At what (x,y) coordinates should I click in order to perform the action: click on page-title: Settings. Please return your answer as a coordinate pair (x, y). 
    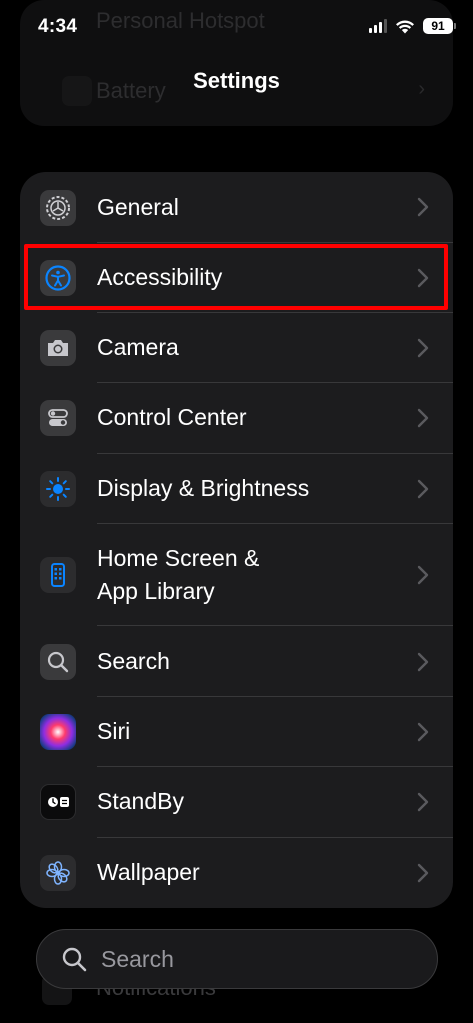
    Looking at the image, I should click on (236, 80).